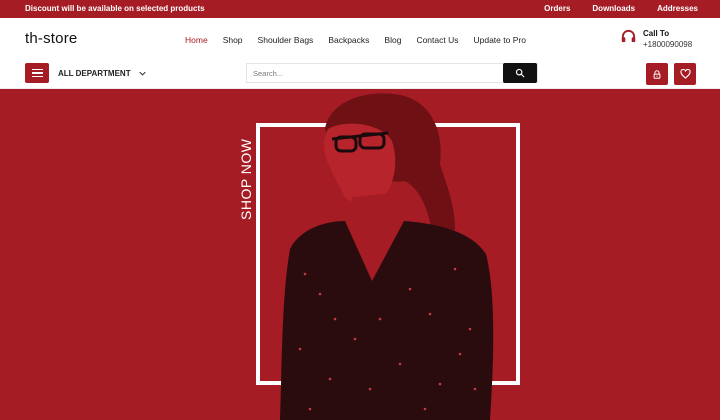 The image size is (720, 420). I want to click on nav-item-update-to-pro: Update to Pro, so click(499, 40).